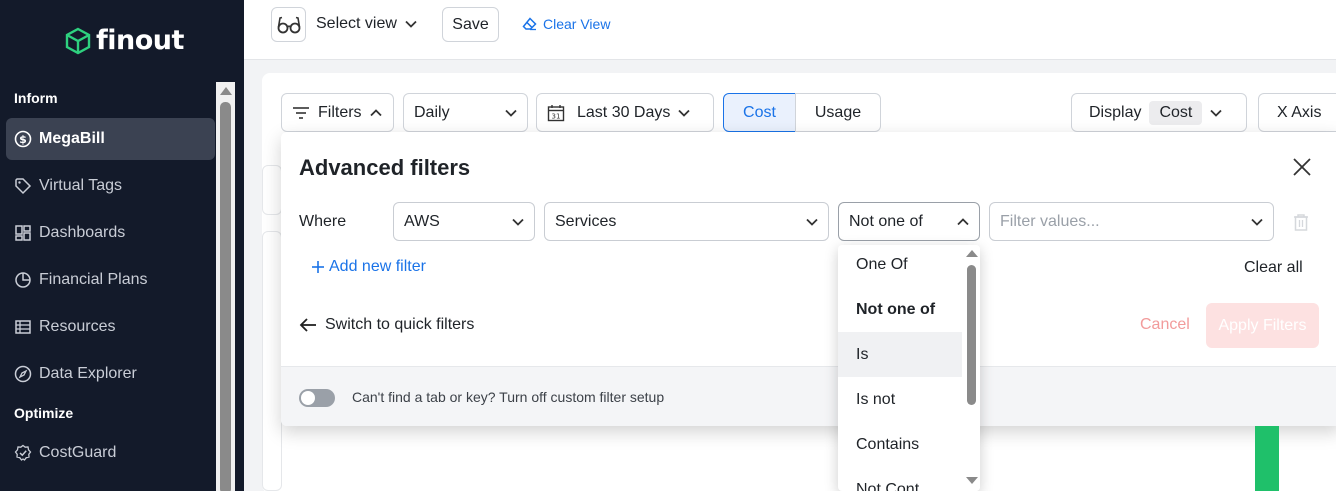 The image size is (1336, 491). I want to click on display-dropdown: Display Cost, so click(1159, 112).